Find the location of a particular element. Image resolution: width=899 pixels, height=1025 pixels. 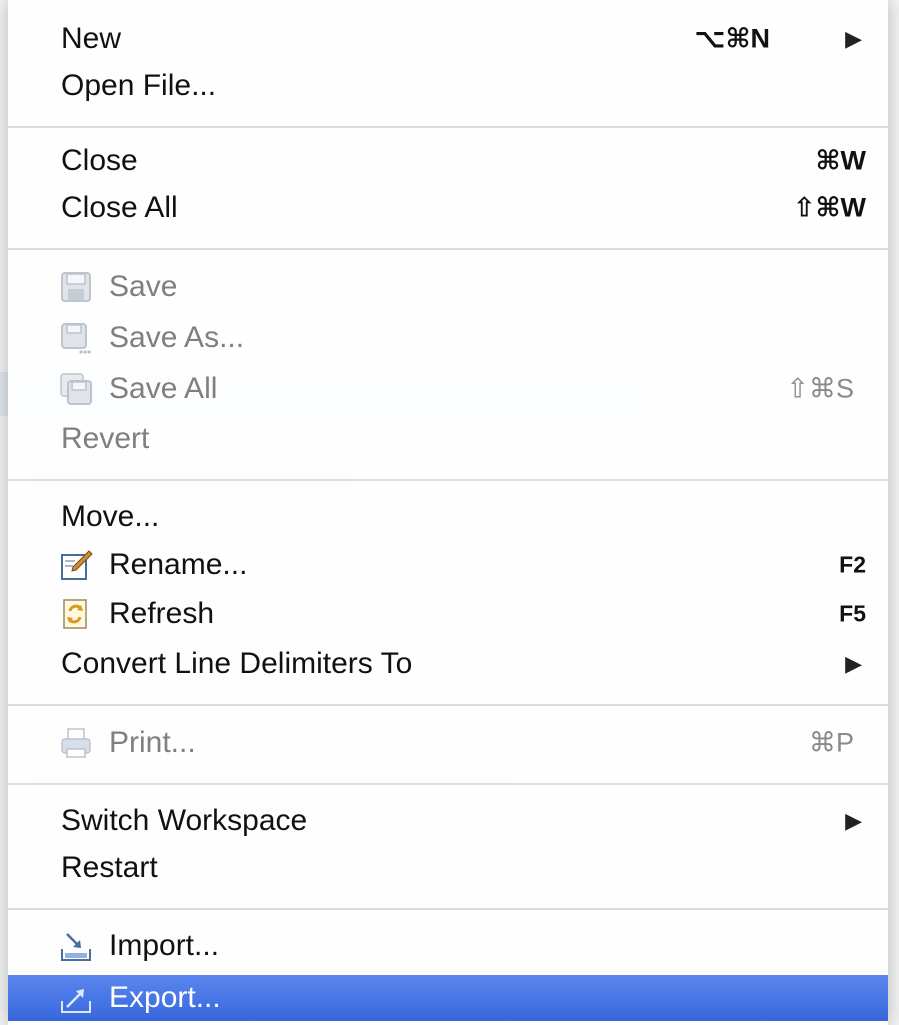

print-icon is located at coordinates (76, 743).